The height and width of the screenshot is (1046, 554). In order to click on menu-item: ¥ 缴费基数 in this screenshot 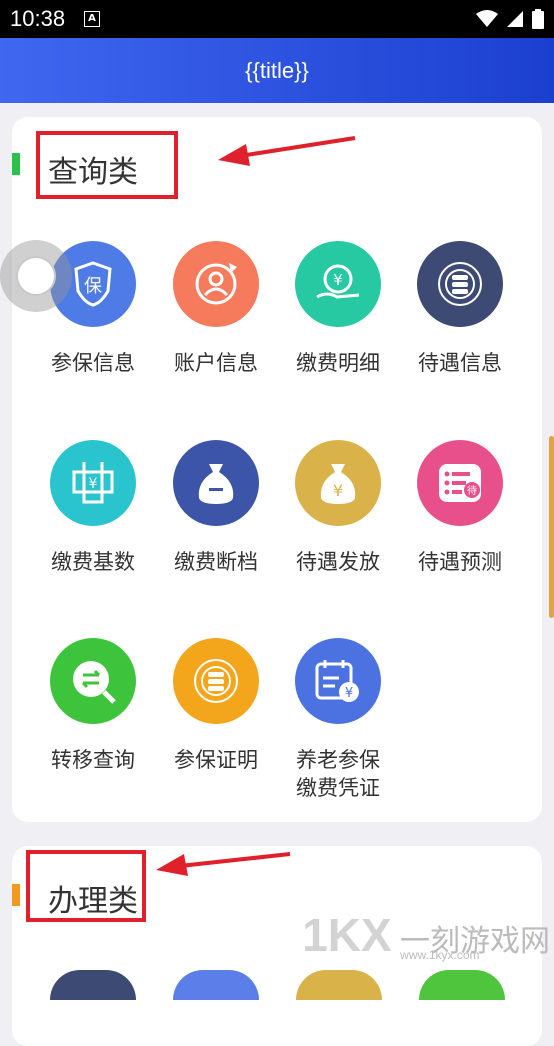, I will do `click(93, 508)`.